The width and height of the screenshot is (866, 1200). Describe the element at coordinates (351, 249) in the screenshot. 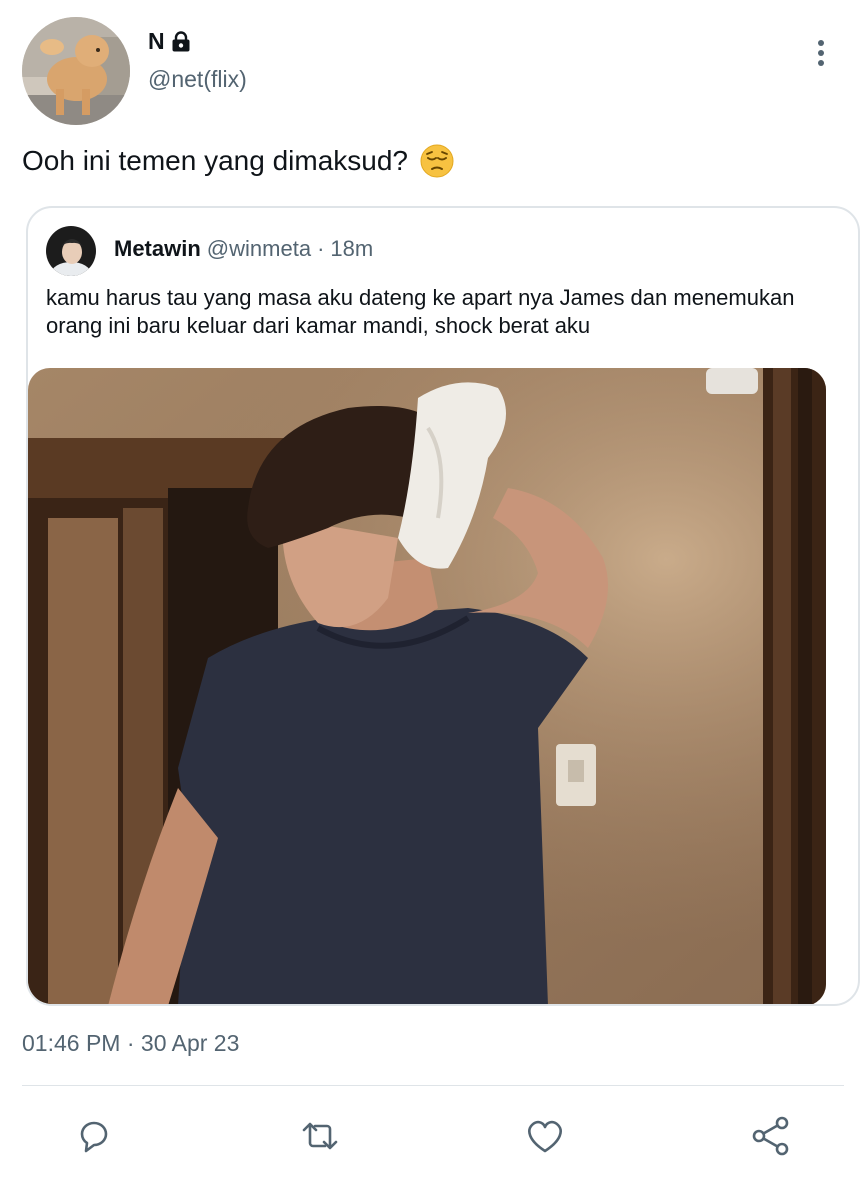

I see `quoted-tweet-time: 18m` at that location.